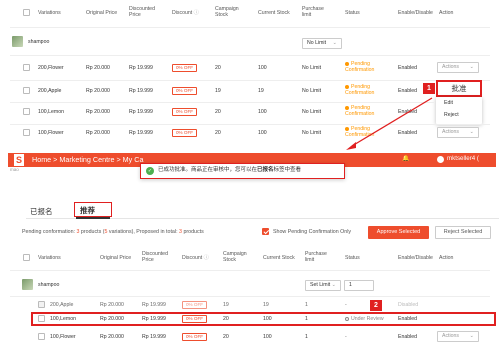 Image resolution: width=499 pixels, height=348 pixels. Describe the element at coordinates (50, 91) in the screenshot. I see `variation-name: 200,Apple` at that location.